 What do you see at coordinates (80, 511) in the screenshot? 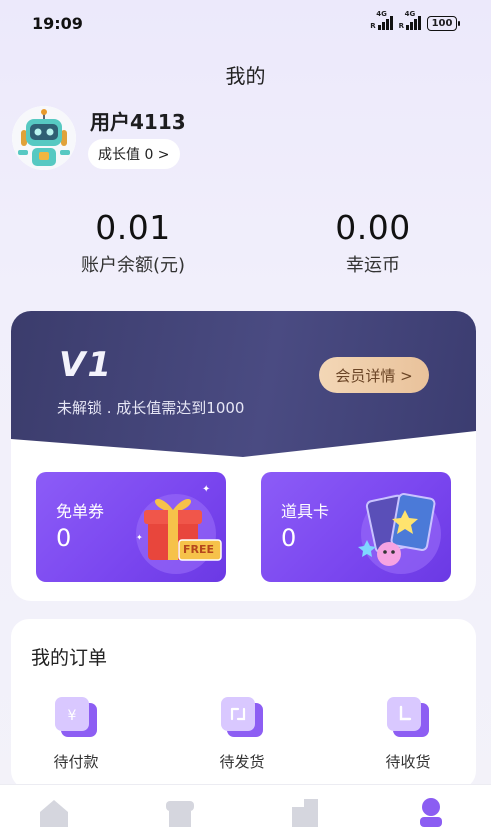
I see `free-coupon-title: 免单券` at bounding box center [80, 511].